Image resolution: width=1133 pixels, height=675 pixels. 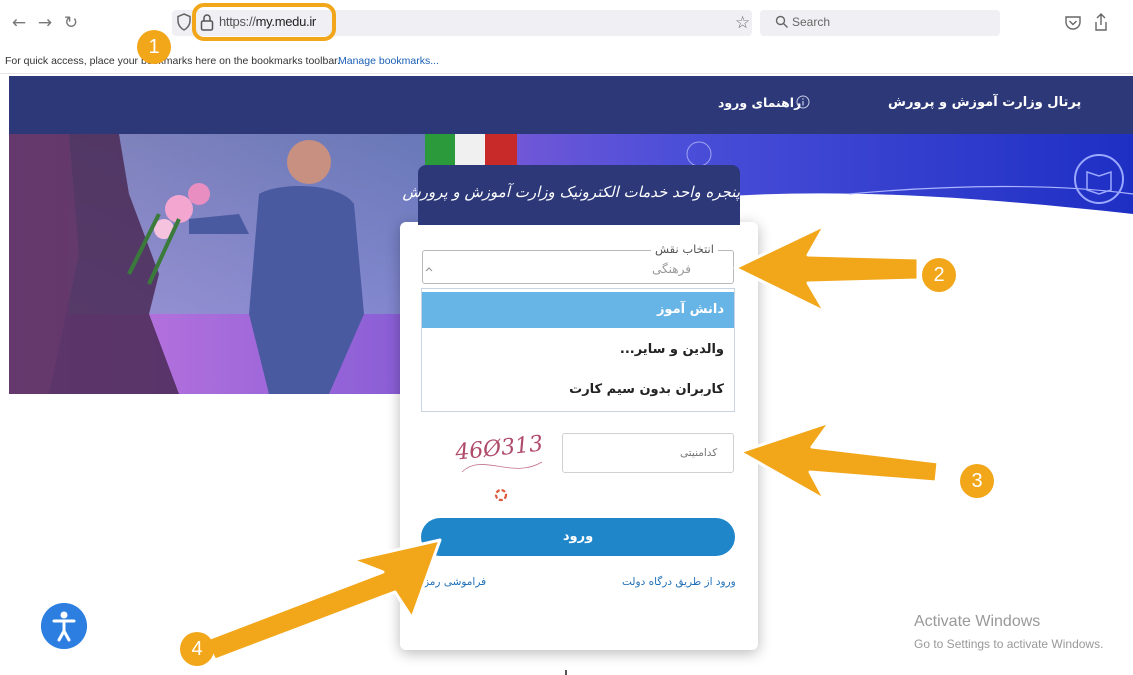 What do you see at coordinates (64, 626) in the screenshot?
I see `accessibility-button` at bounding box center [64, 626].